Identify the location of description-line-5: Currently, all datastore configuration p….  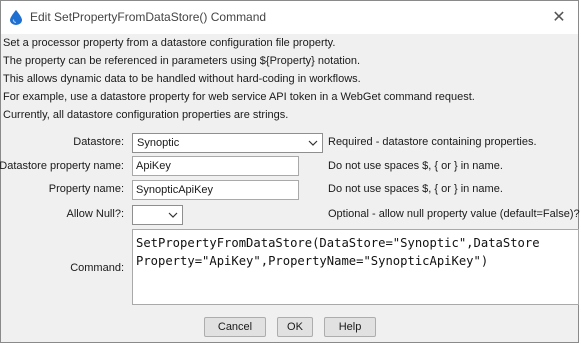
(146, 115).